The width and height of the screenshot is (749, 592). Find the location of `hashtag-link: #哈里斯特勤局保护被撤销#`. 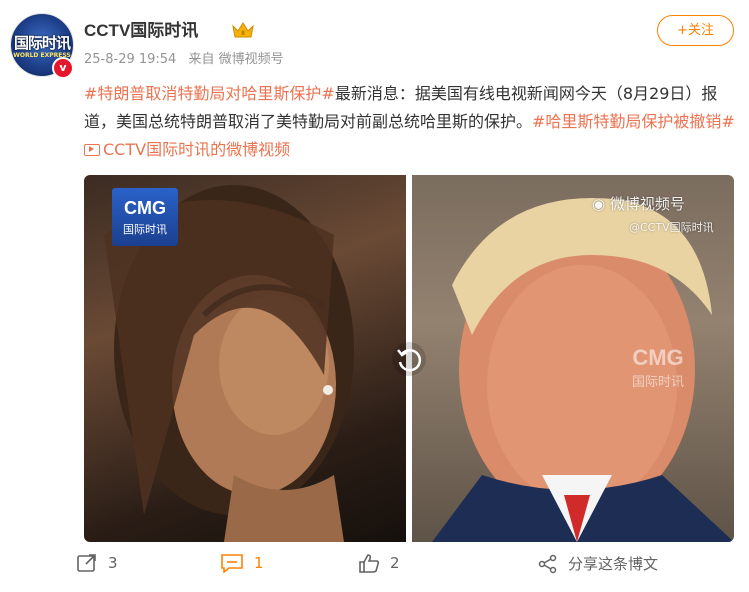

hashtag-link: #哈里斯特勤局保护被撤销# is located at coordinates (633, 121).